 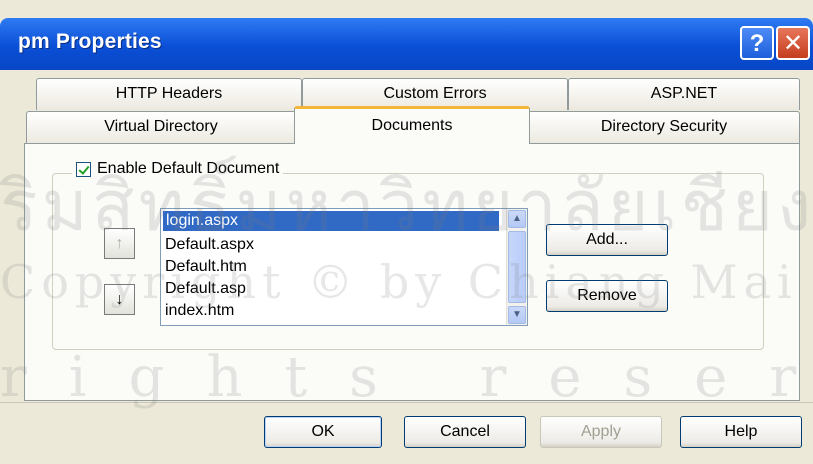 What do you see at coordinates (169, 94) in the screenshot?
I see `tab-http-headers: HTTP Headers` at bounding box center [169, 94].